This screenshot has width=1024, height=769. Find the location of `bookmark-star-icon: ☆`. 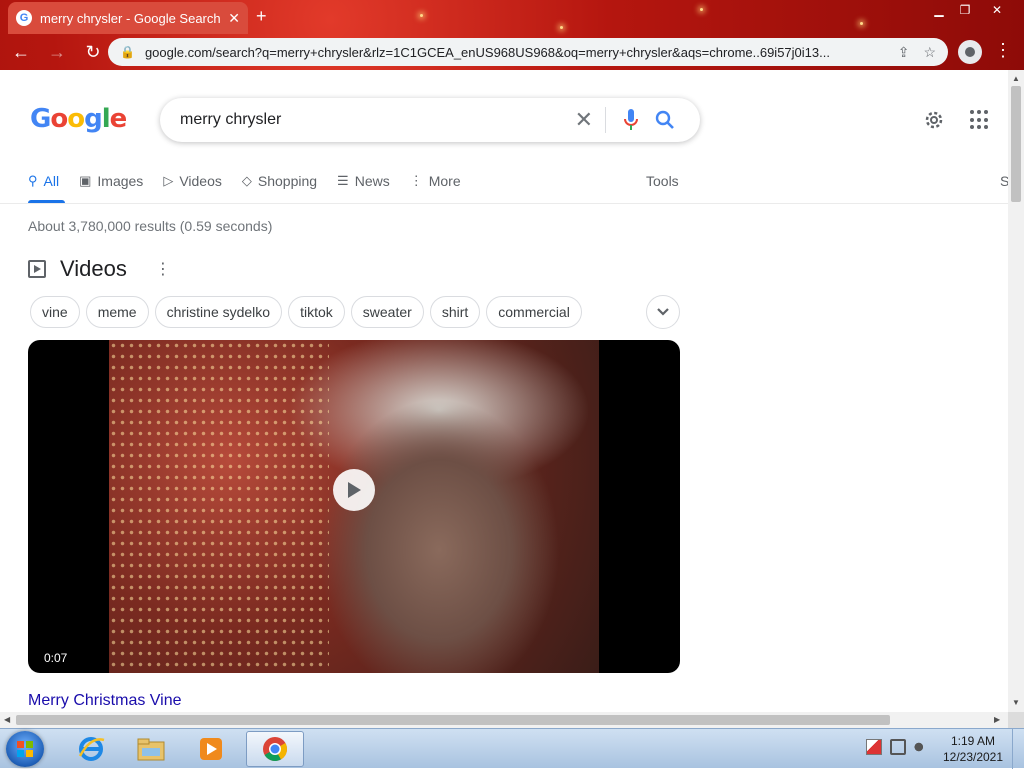

bookmark-star-icon: ☆ is located at coordinates (929, 52).